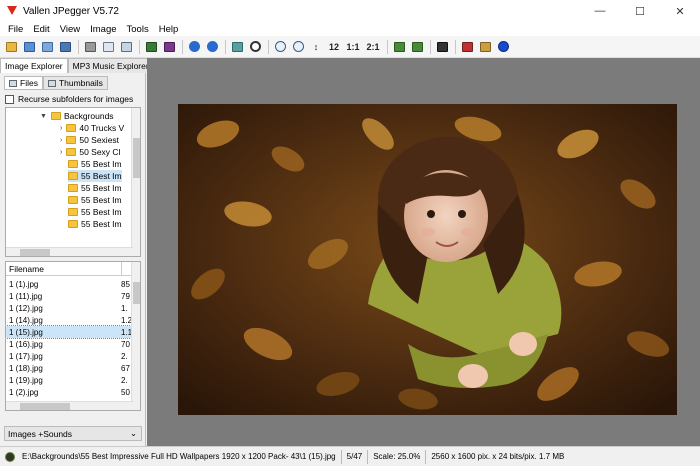 Image resolution: width=700 pixels, height=466 pixels. What do you see at coordinates (237, 47) in the screenshot?
I see `screen-capture-icon` at bounding box center [237, 47].